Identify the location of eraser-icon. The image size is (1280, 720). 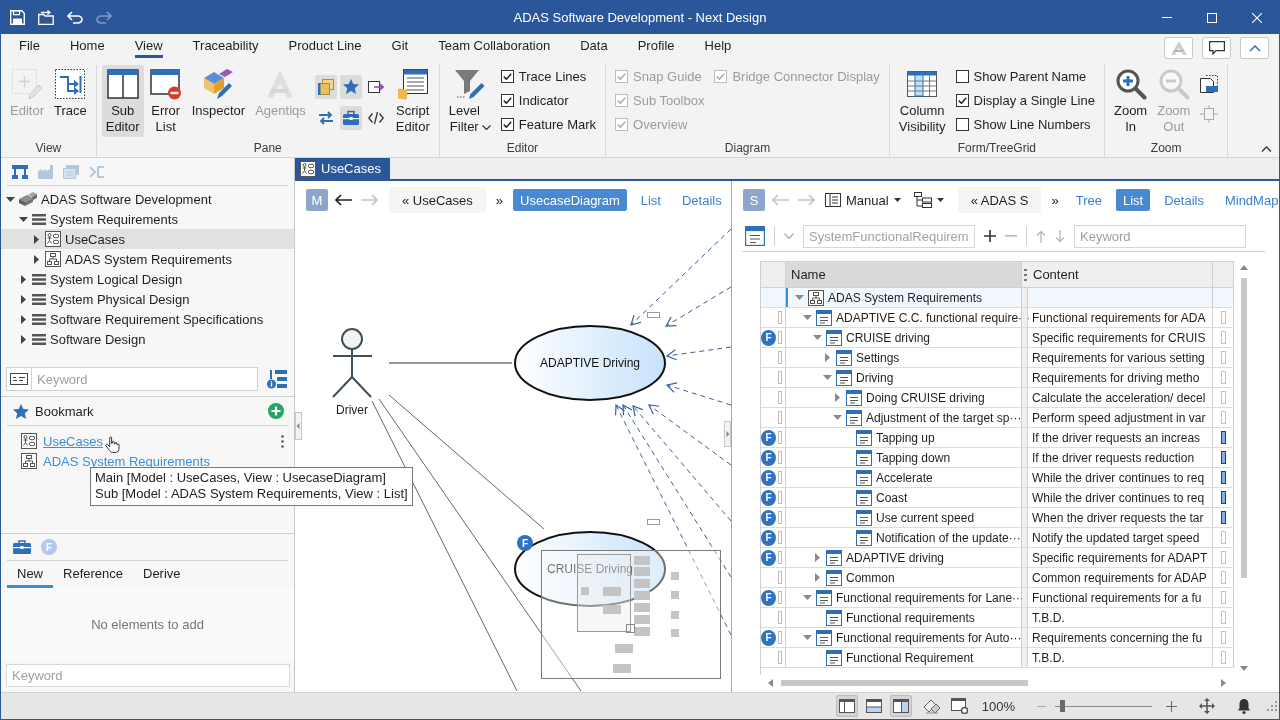
(931, 706).